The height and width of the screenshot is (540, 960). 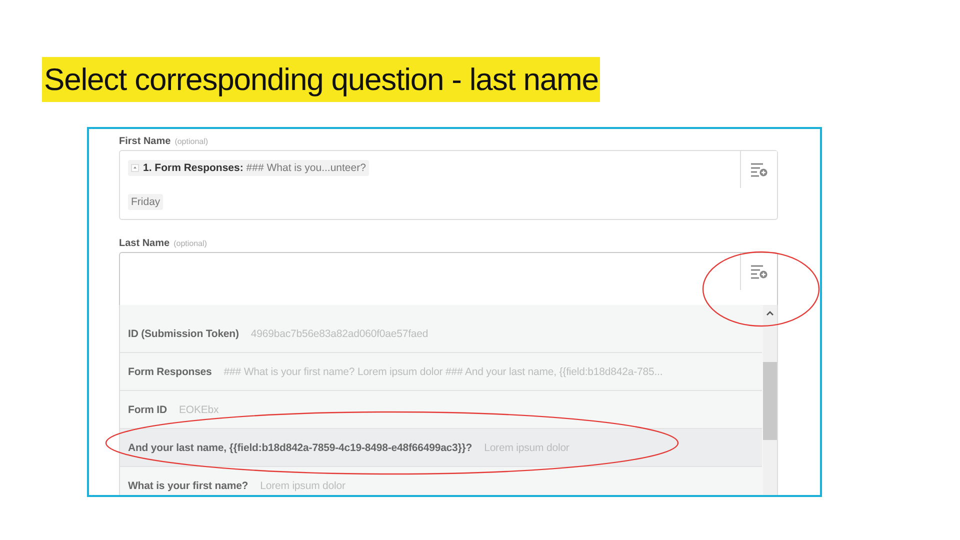 What do you see at coordinates (441, 481) in the screenshot?
I see `dropdown-option: What is your first name? Lorem ipsum dolor` at bounding box center [441, 481].